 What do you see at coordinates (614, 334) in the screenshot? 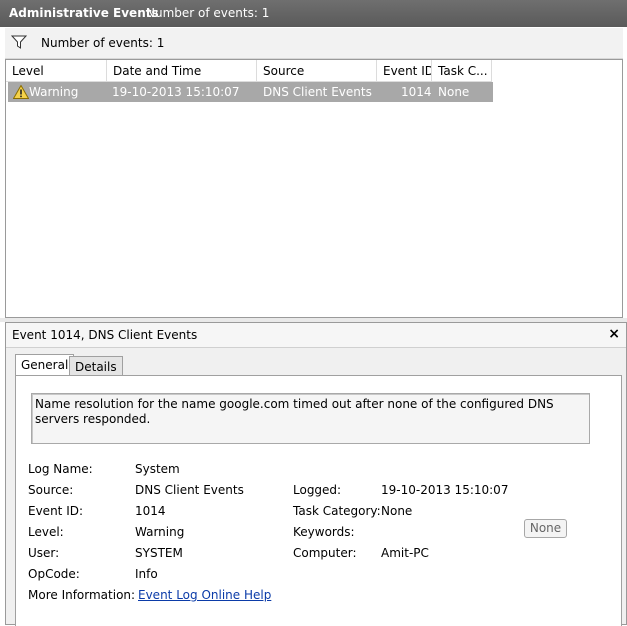
I see `close-icon: ×` at bounding box center [614, 334].